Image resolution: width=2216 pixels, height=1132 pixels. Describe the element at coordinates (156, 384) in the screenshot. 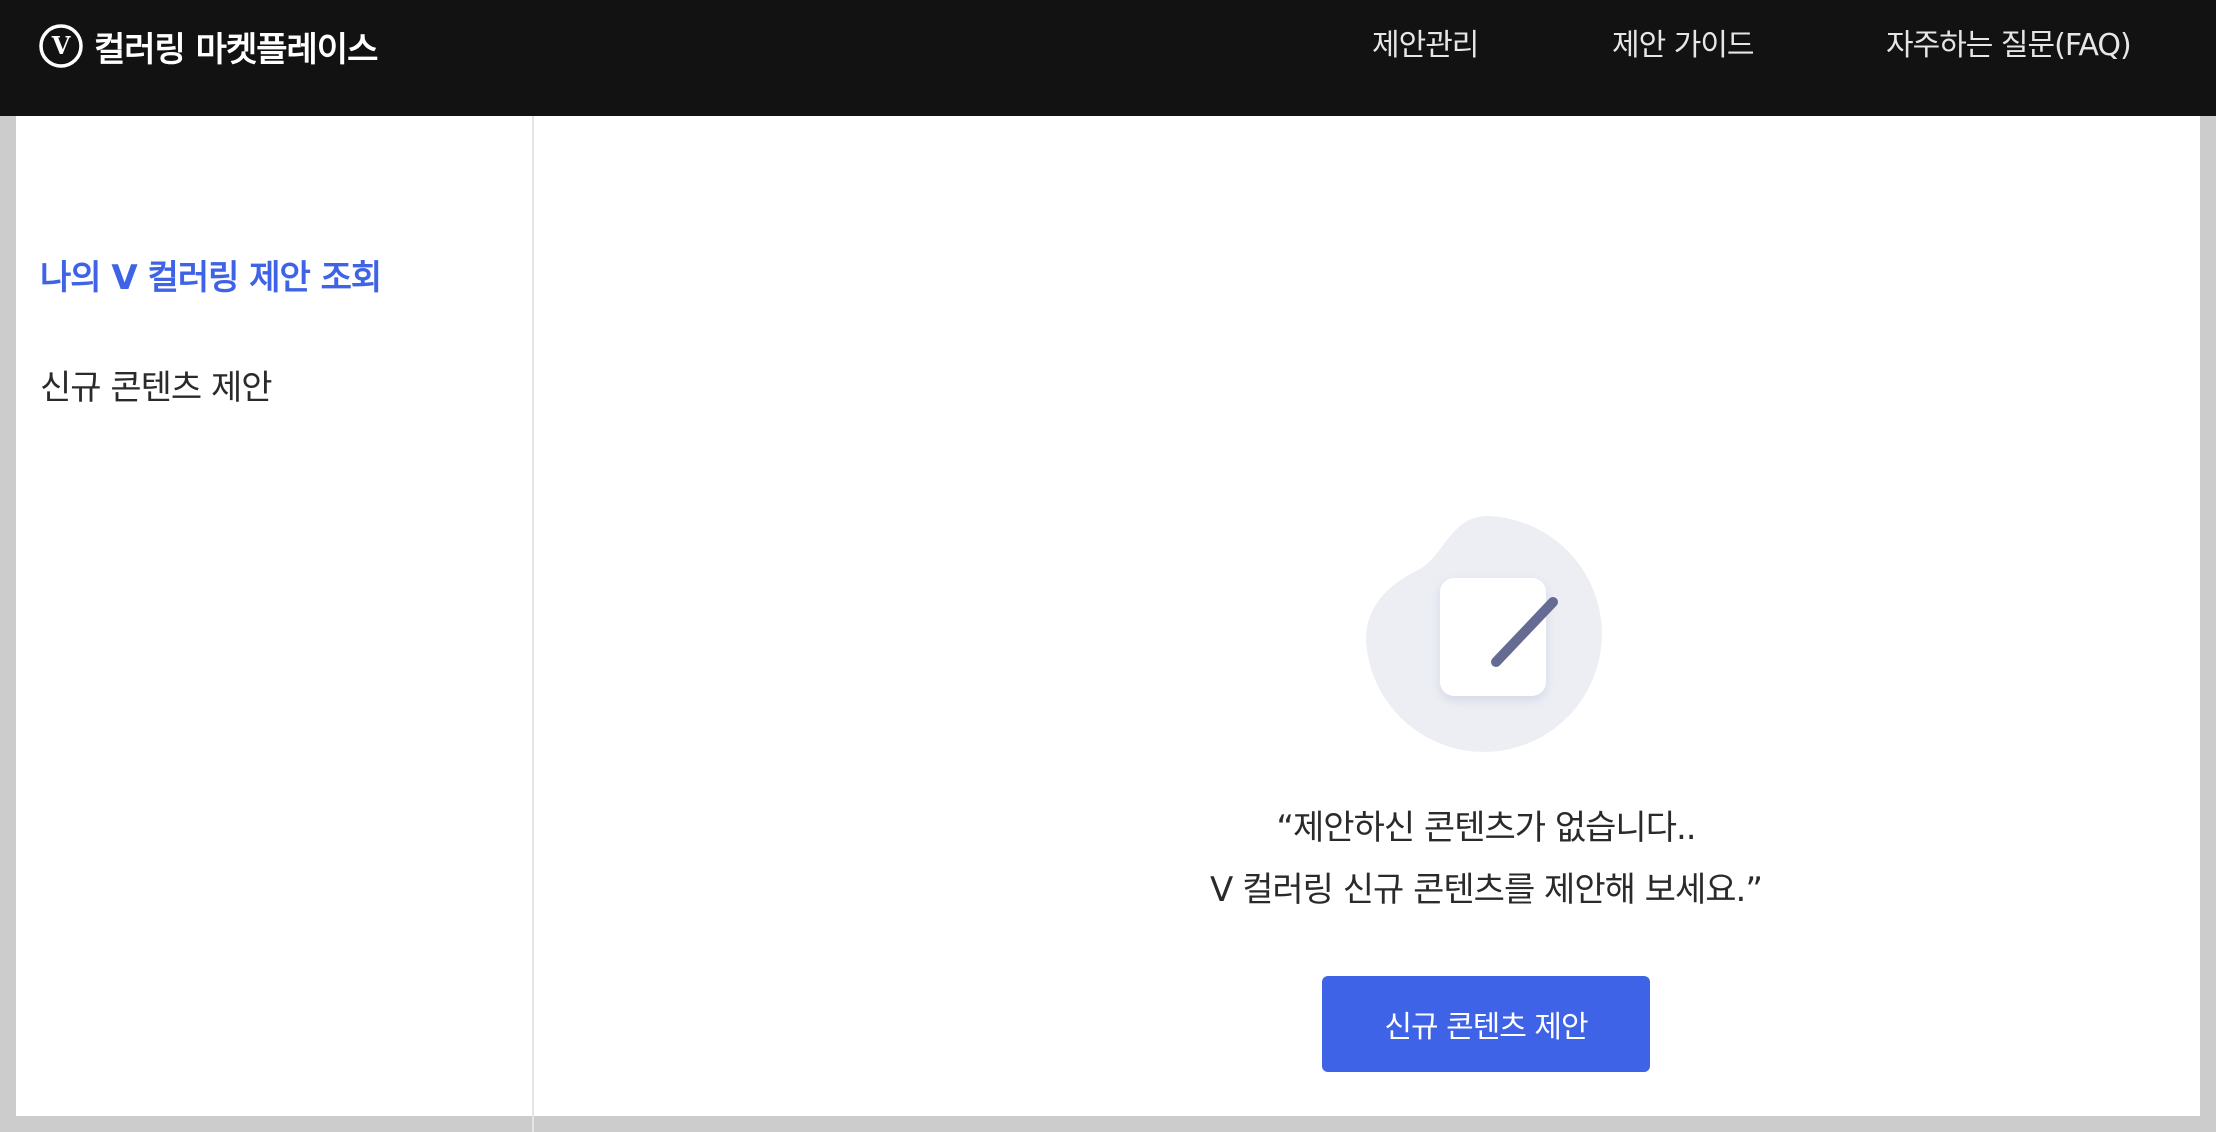

I see `sidebar-item-new-proposal: 신규 콘텐츠 제안` at that location.